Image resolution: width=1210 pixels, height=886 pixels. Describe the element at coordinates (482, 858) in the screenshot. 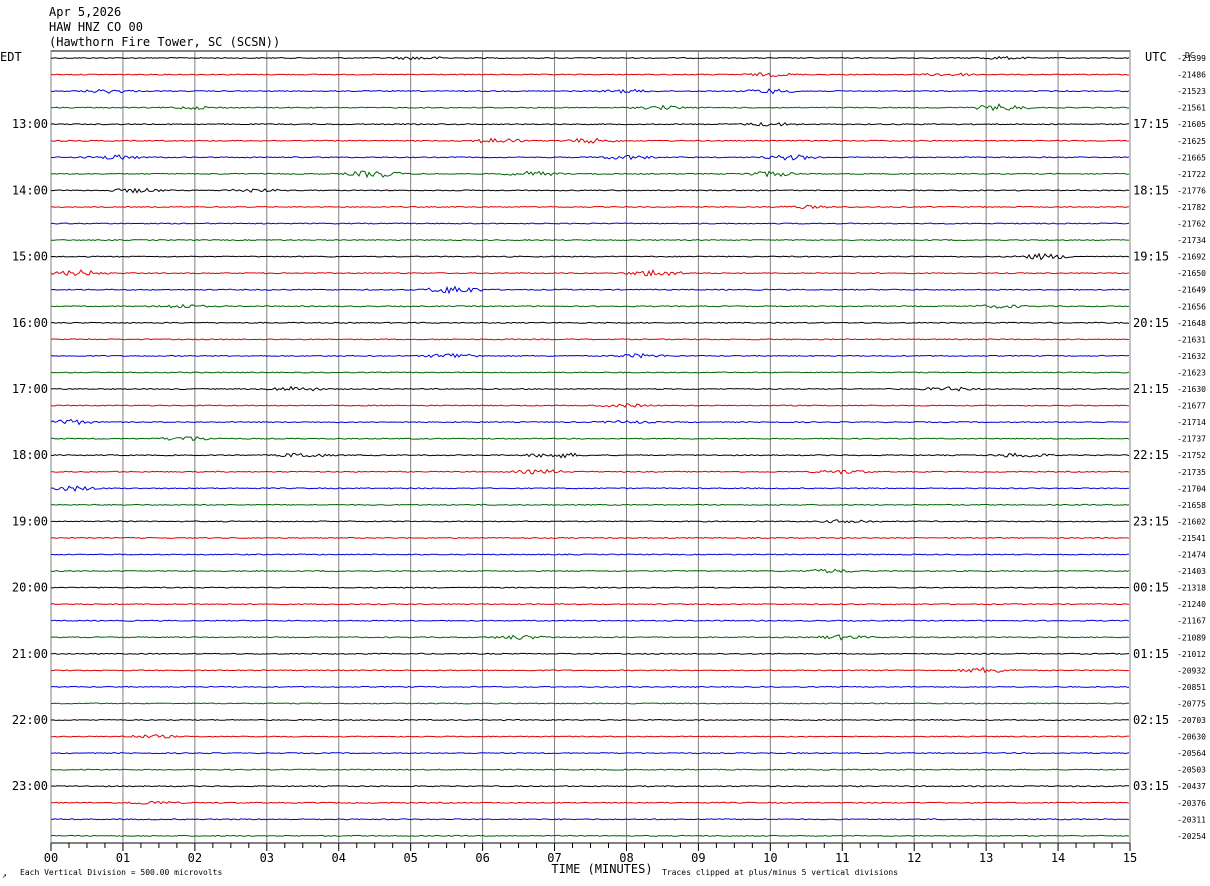

I see `x-tick-label: 06` at that location.